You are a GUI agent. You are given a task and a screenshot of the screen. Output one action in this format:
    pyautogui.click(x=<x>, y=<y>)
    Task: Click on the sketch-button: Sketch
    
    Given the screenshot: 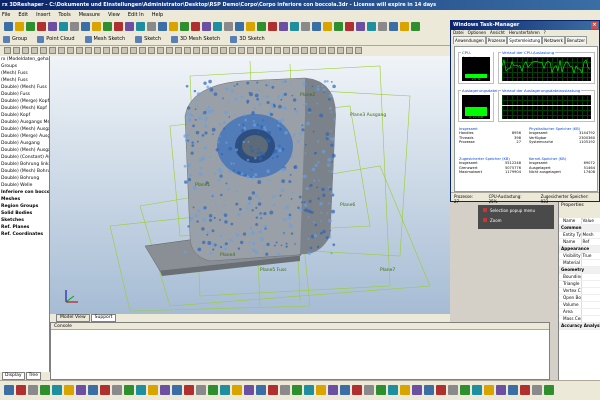 What is the action you would take?
    pyautogui.click(x=148, y=39)
    